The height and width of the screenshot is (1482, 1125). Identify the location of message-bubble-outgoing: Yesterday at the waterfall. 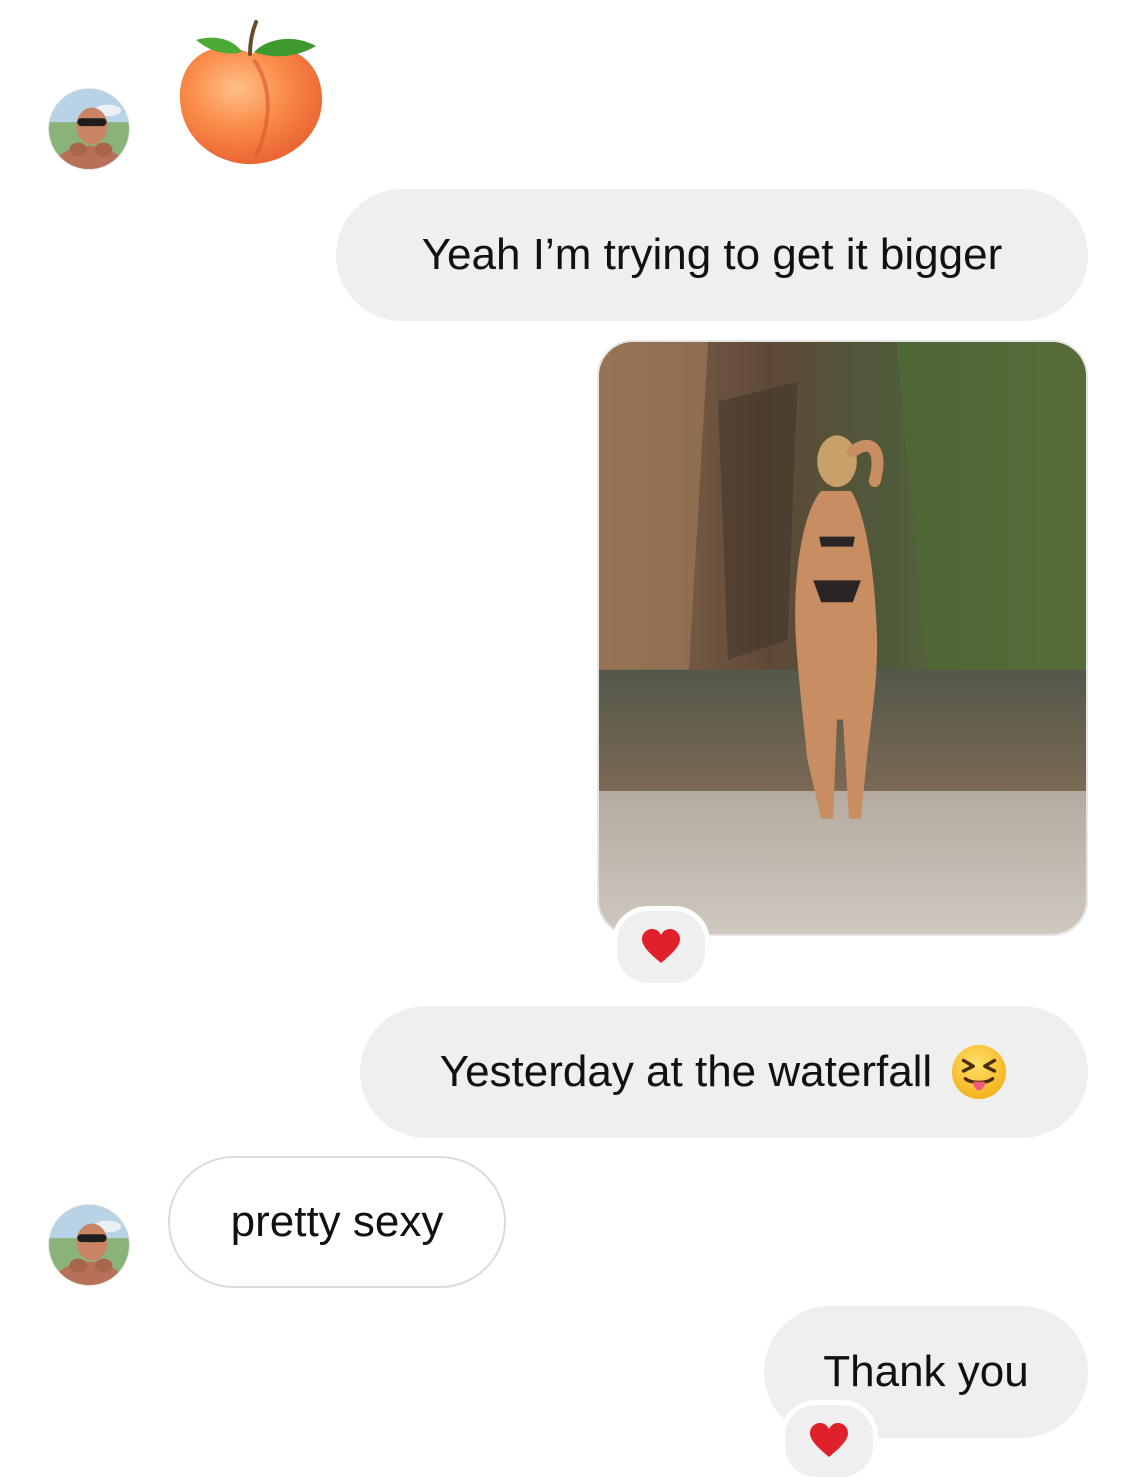
(724, 1072).